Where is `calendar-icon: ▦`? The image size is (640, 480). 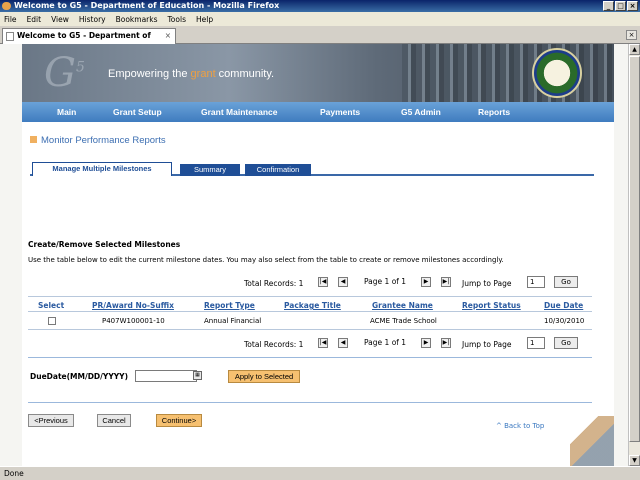 calendar-icon: ▦ is located at coordinates (197, 375).